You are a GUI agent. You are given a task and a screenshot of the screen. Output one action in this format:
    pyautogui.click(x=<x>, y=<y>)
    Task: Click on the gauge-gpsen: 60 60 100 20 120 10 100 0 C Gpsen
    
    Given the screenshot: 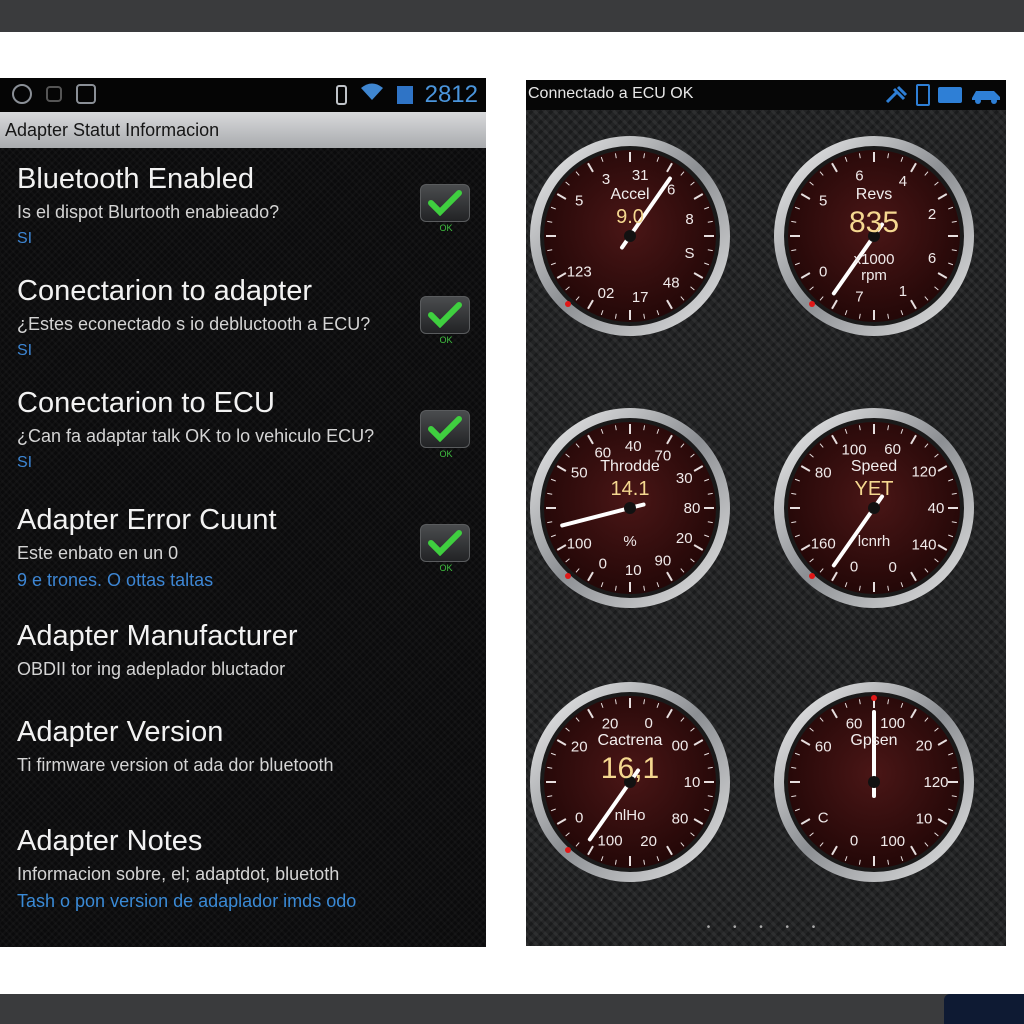 What is the action you would take?
    pyautogui.click(x=874, y=782)
    